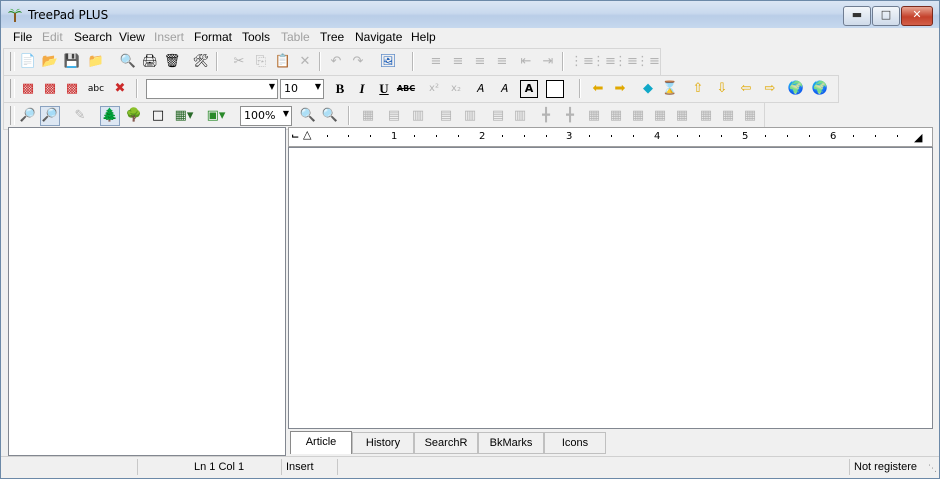 This screenshot has width=940, height=479. What do you see at coordinates (134, 116) in the screenshot?
I see `tree-icon: 🌳` at bounding box center [134, 116].